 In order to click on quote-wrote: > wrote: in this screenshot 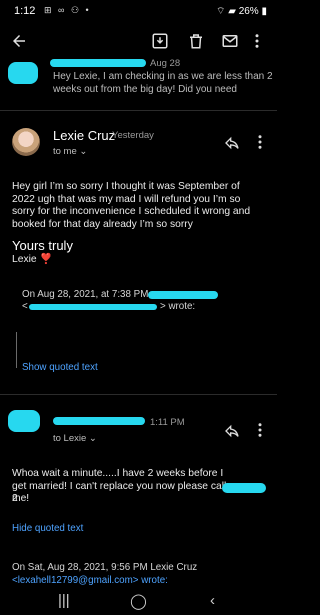, I will do `click(178, 306)`.